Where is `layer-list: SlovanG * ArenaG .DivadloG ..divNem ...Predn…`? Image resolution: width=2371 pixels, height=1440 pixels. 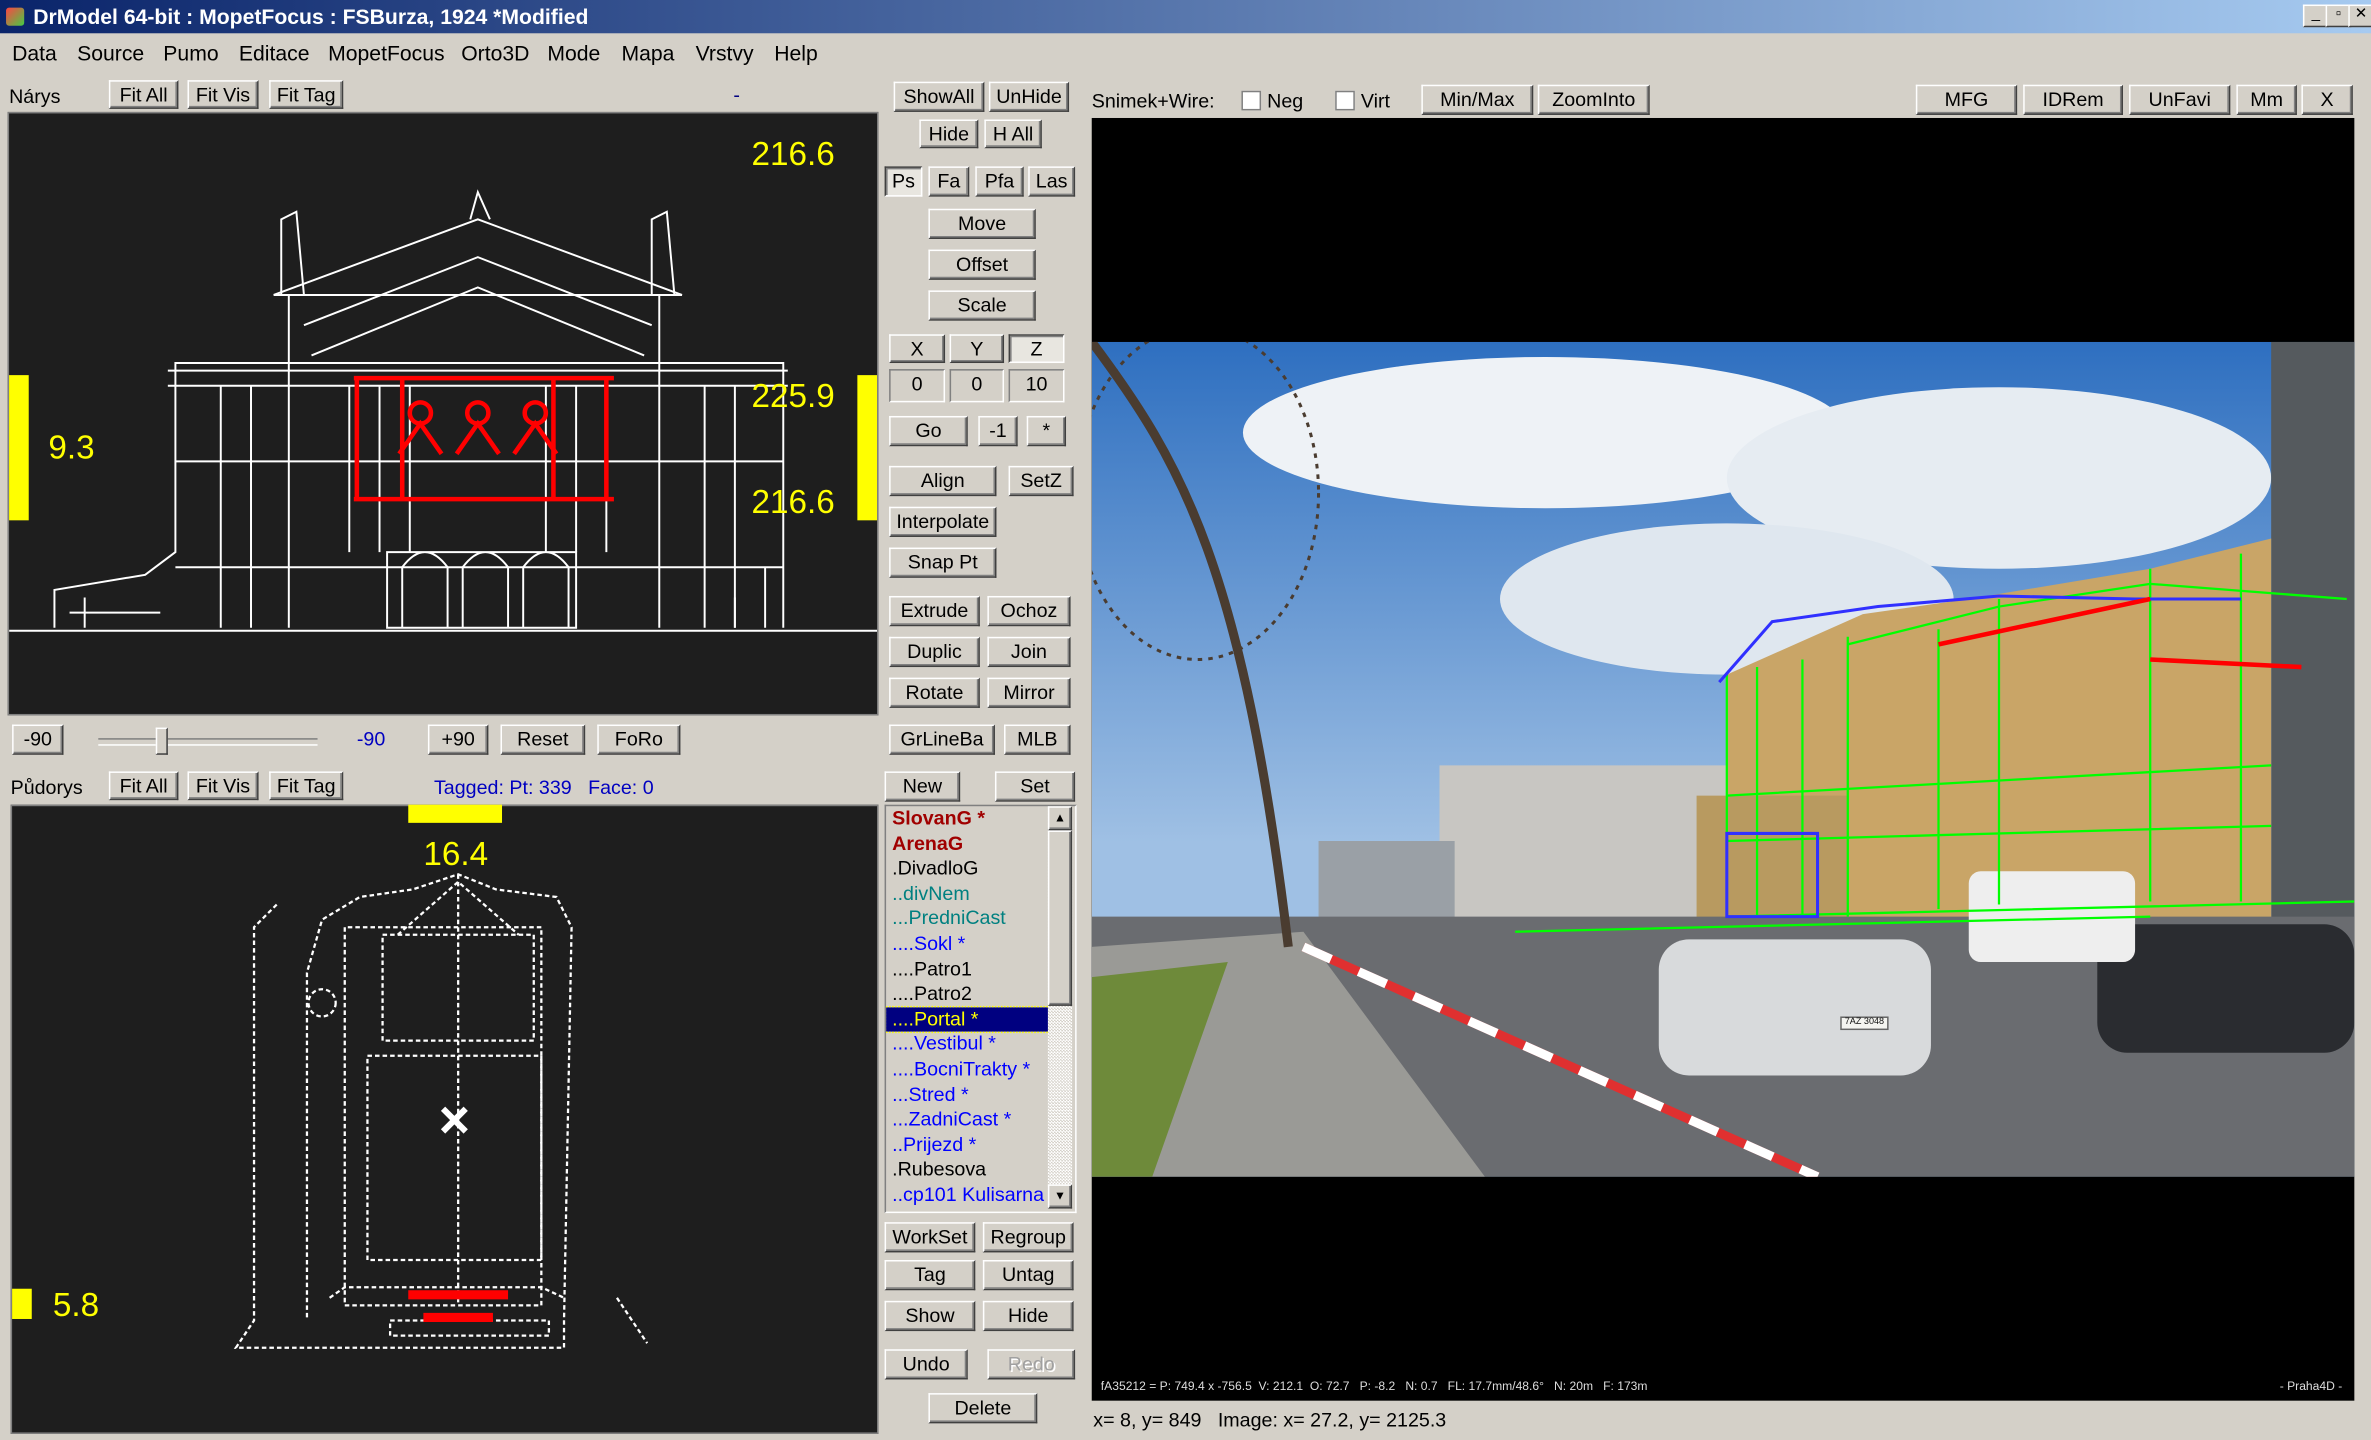 layer-list: SlovanG * ArenaG .DivadloG ..divNem ...Predn… is located at coordinates (980, 1009).